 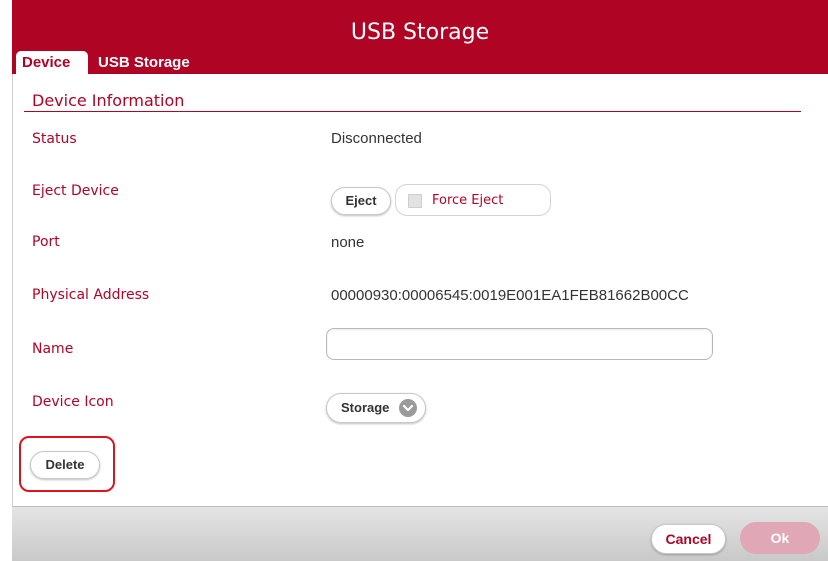 What do you see at coordinates (415, 201) in the screenshot?
I see `checkbox-icon` at bounding box center [415, 201].